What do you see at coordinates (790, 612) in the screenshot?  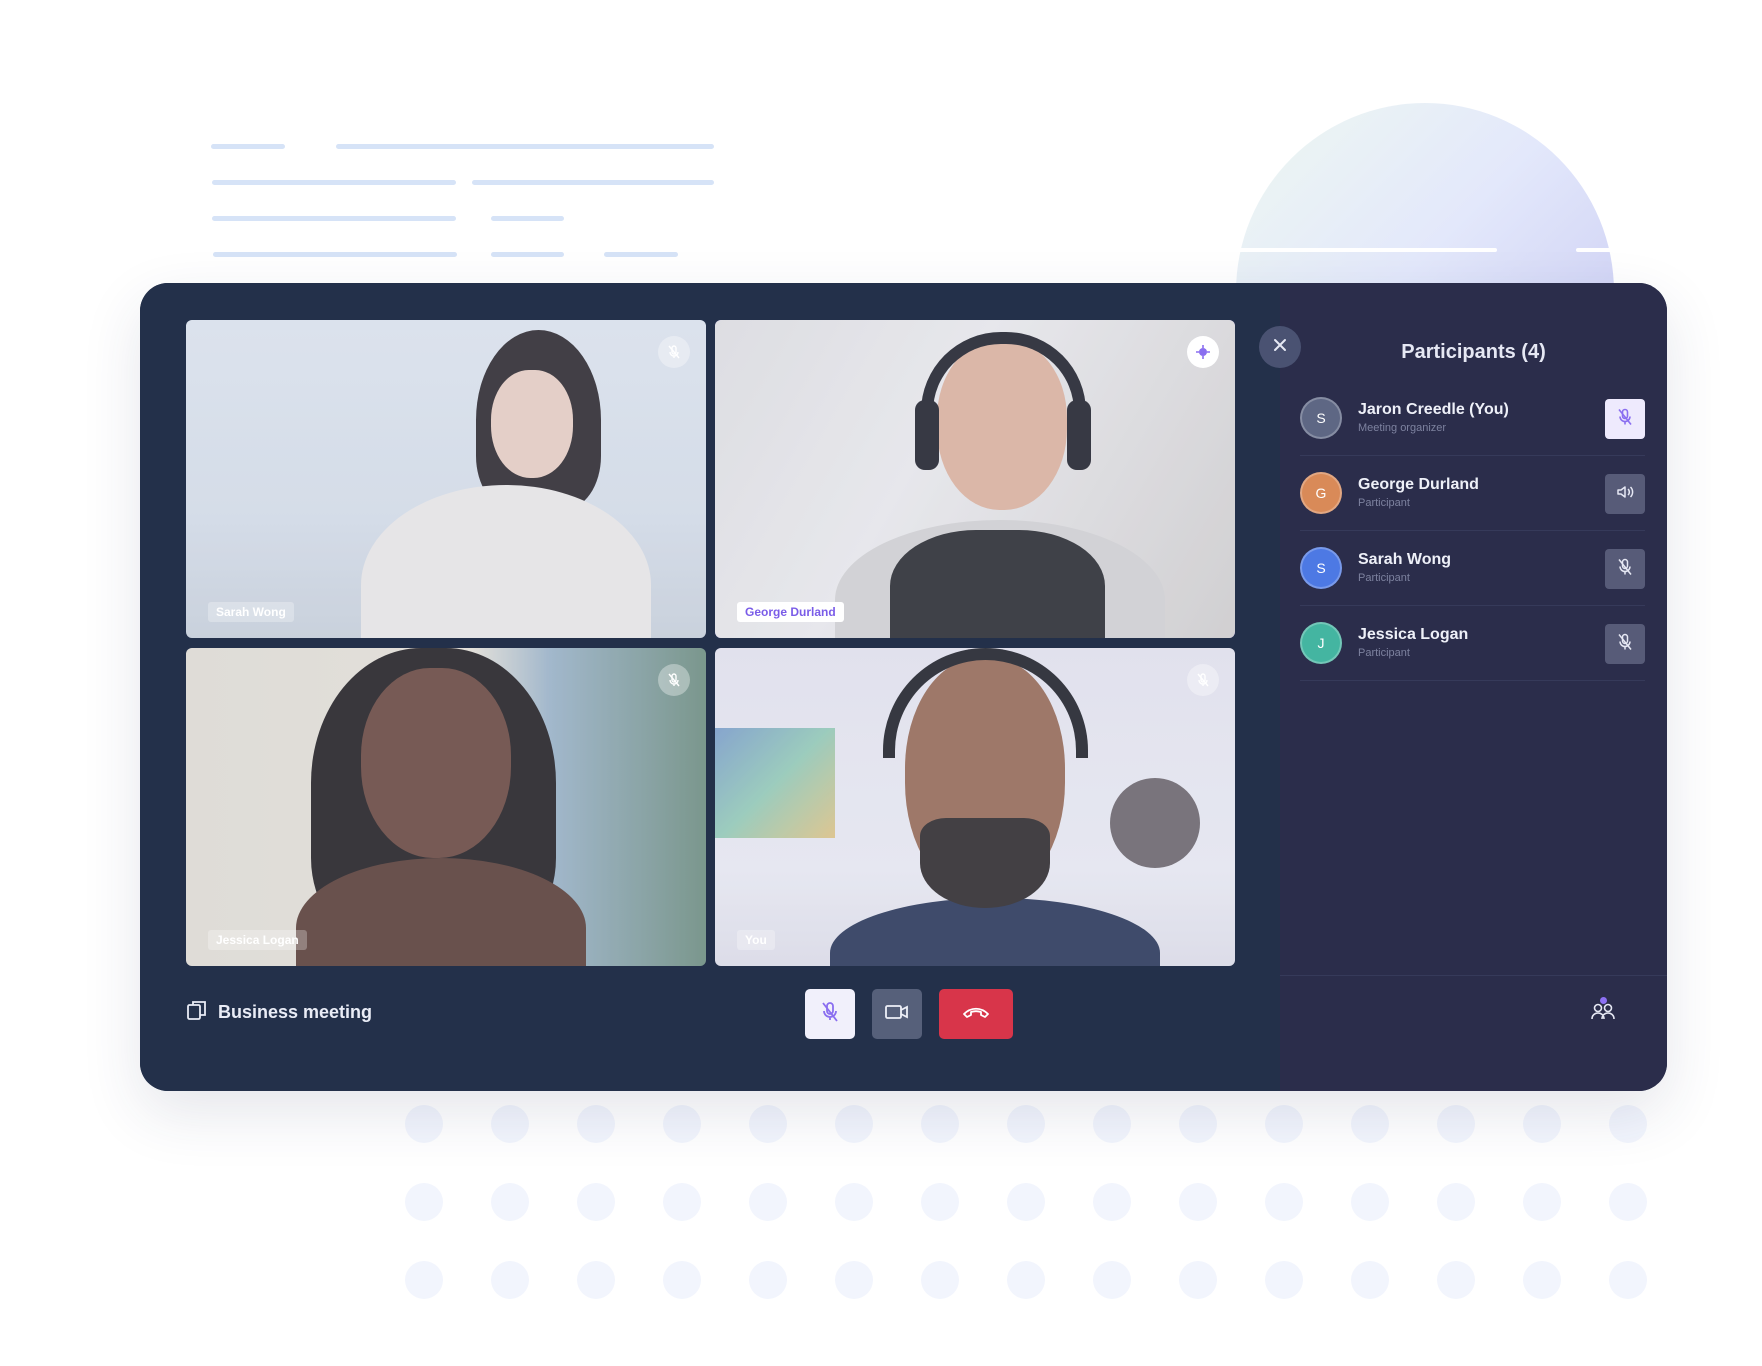 I see `name-tag: George Durland` at bounding box center [790, 612].